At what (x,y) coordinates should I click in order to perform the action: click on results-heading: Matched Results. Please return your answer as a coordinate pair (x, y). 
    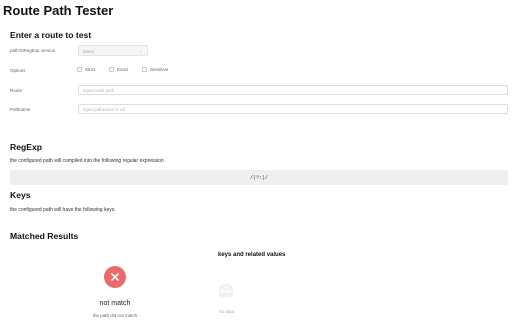
    Looking at the image, I should click on (44, 236).